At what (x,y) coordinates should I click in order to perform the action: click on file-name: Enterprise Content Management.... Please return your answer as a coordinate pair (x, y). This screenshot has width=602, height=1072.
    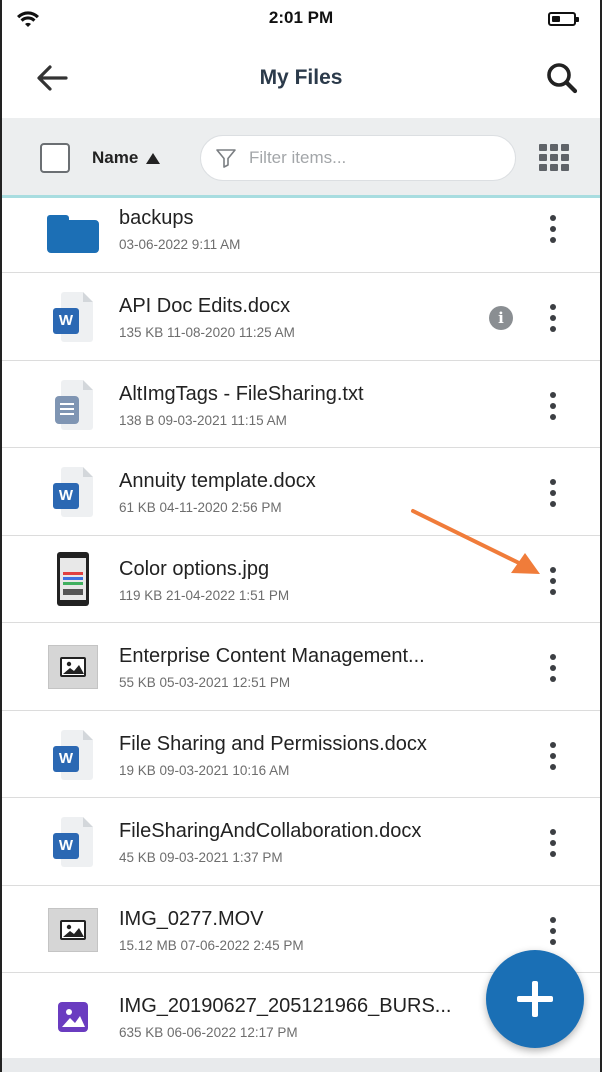
    Looking at the image, I should click on (272, 656).